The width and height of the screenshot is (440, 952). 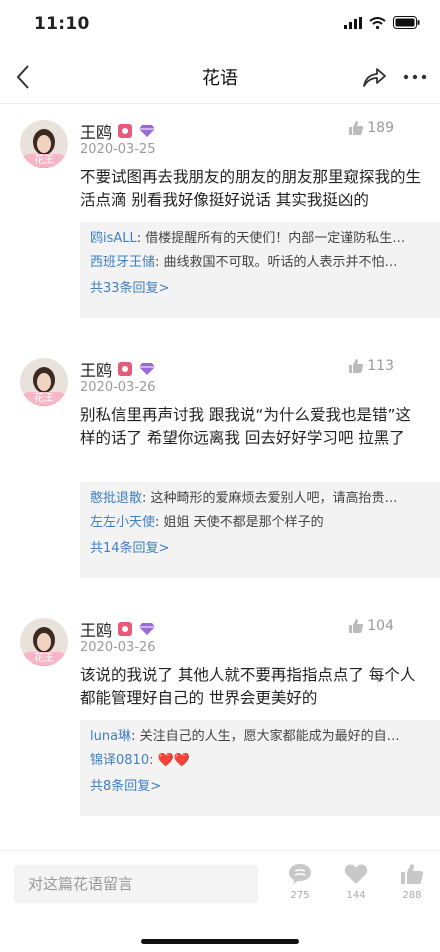 I want to click on battery-icon, so click(x=406, y=22).